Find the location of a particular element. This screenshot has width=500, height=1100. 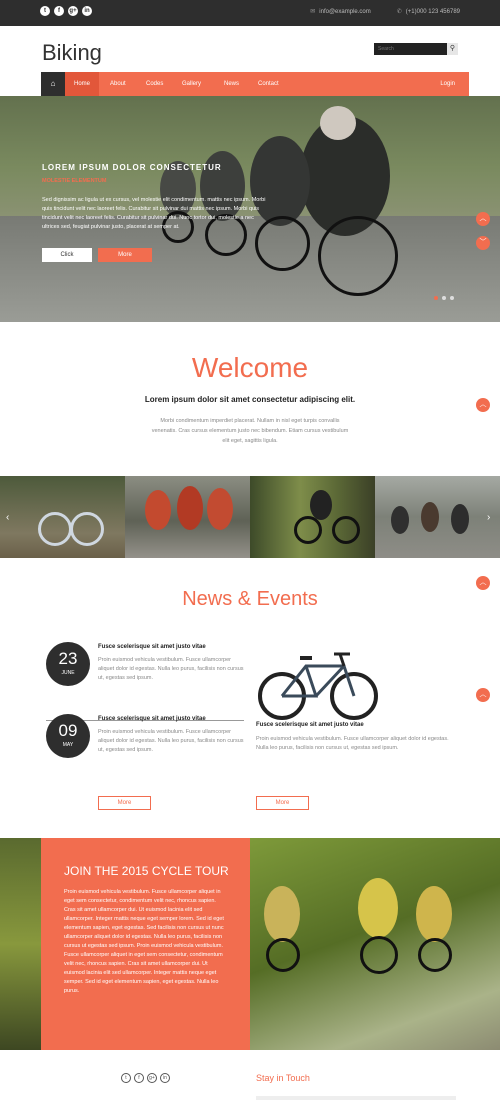

cyclist-helmet is located at coordinates (338, 123).